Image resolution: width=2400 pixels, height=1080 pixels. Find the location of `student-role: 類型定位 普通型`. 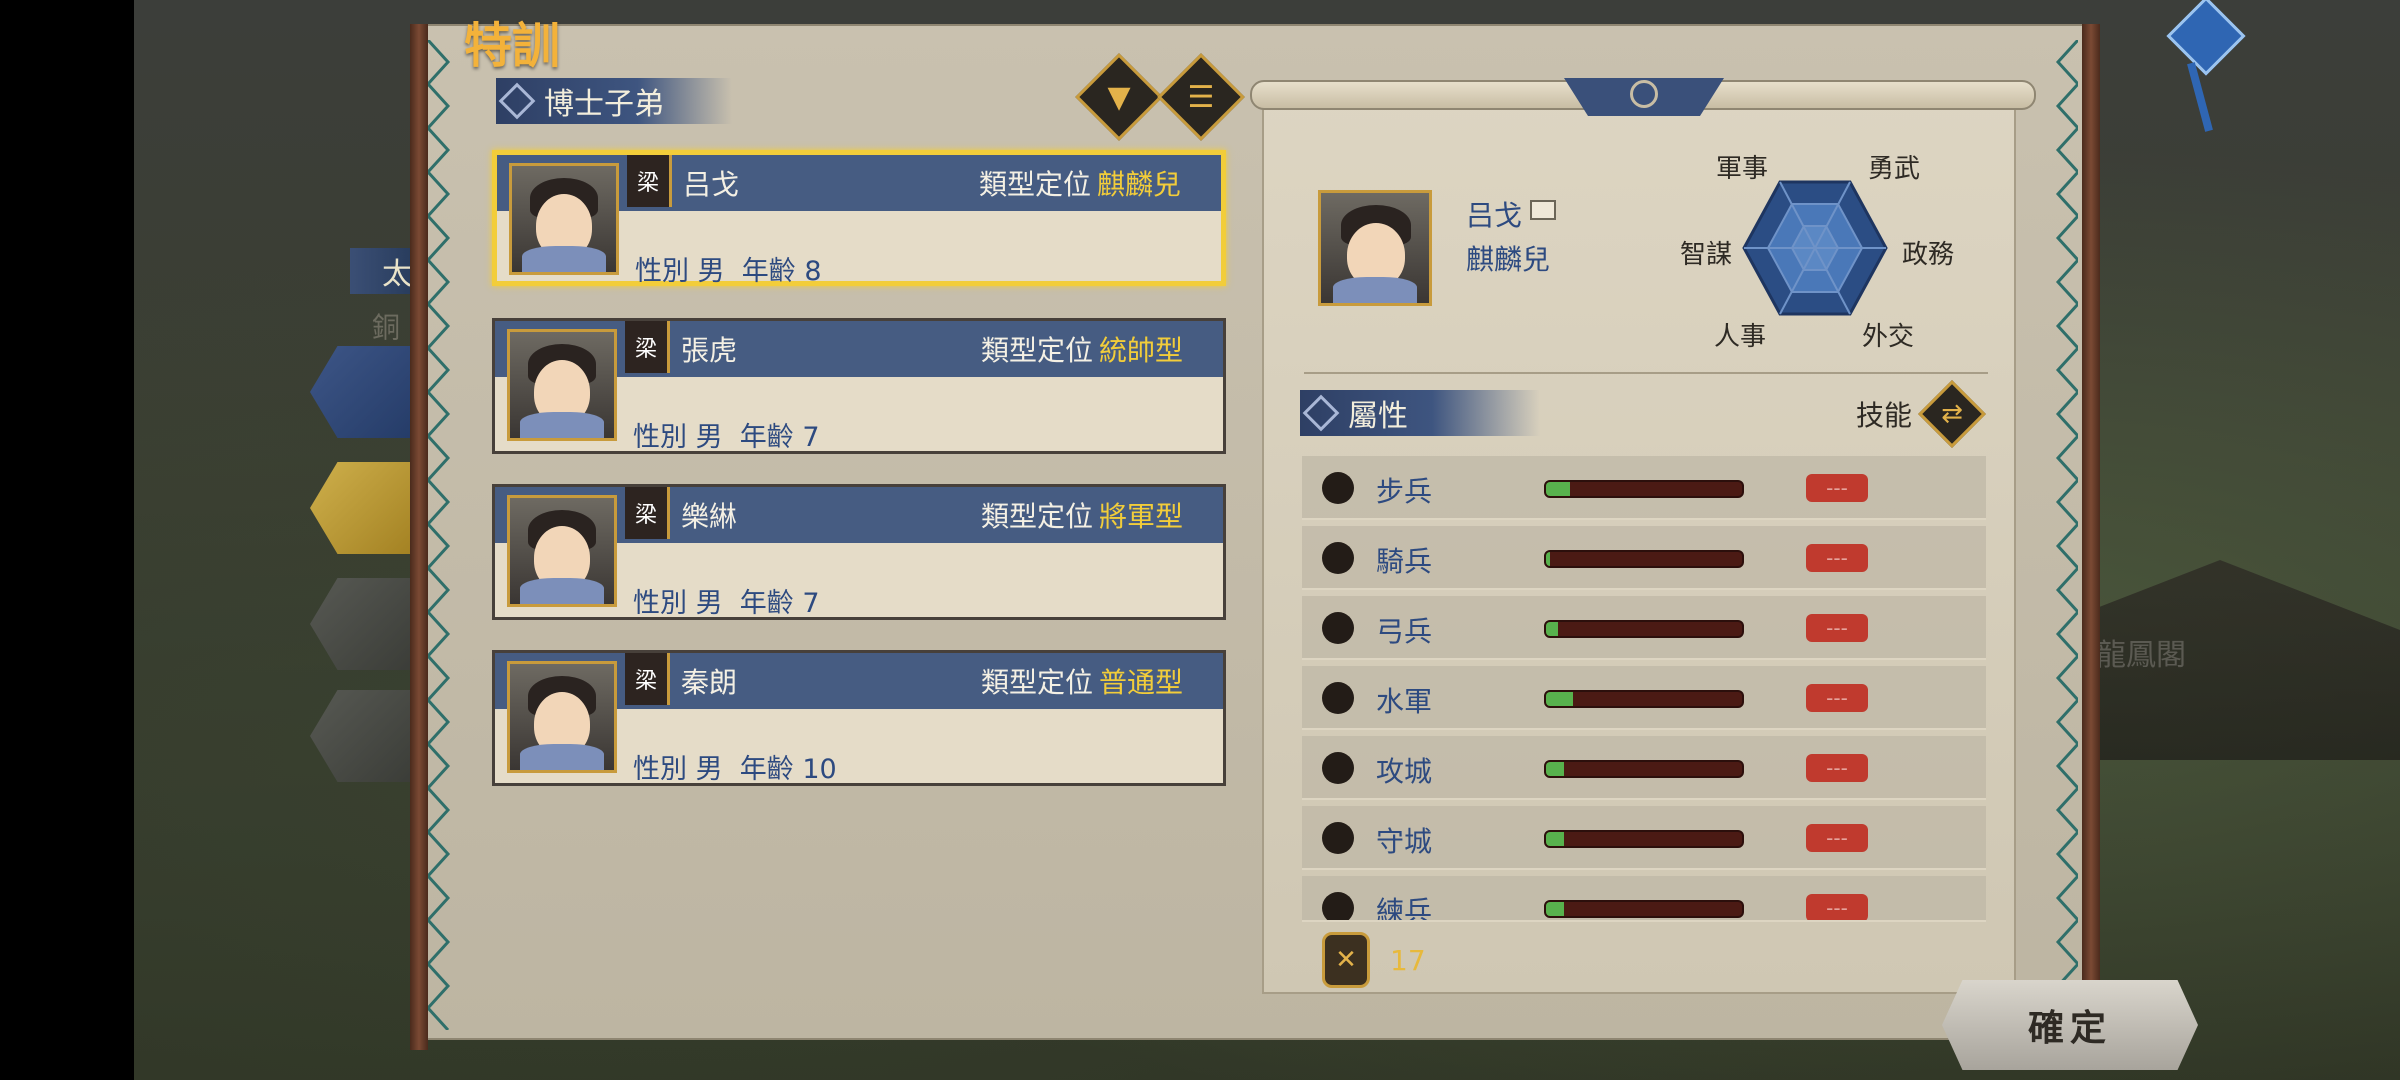

student-role: 類型定位 普通型 is located at coordinates (1081, 682).